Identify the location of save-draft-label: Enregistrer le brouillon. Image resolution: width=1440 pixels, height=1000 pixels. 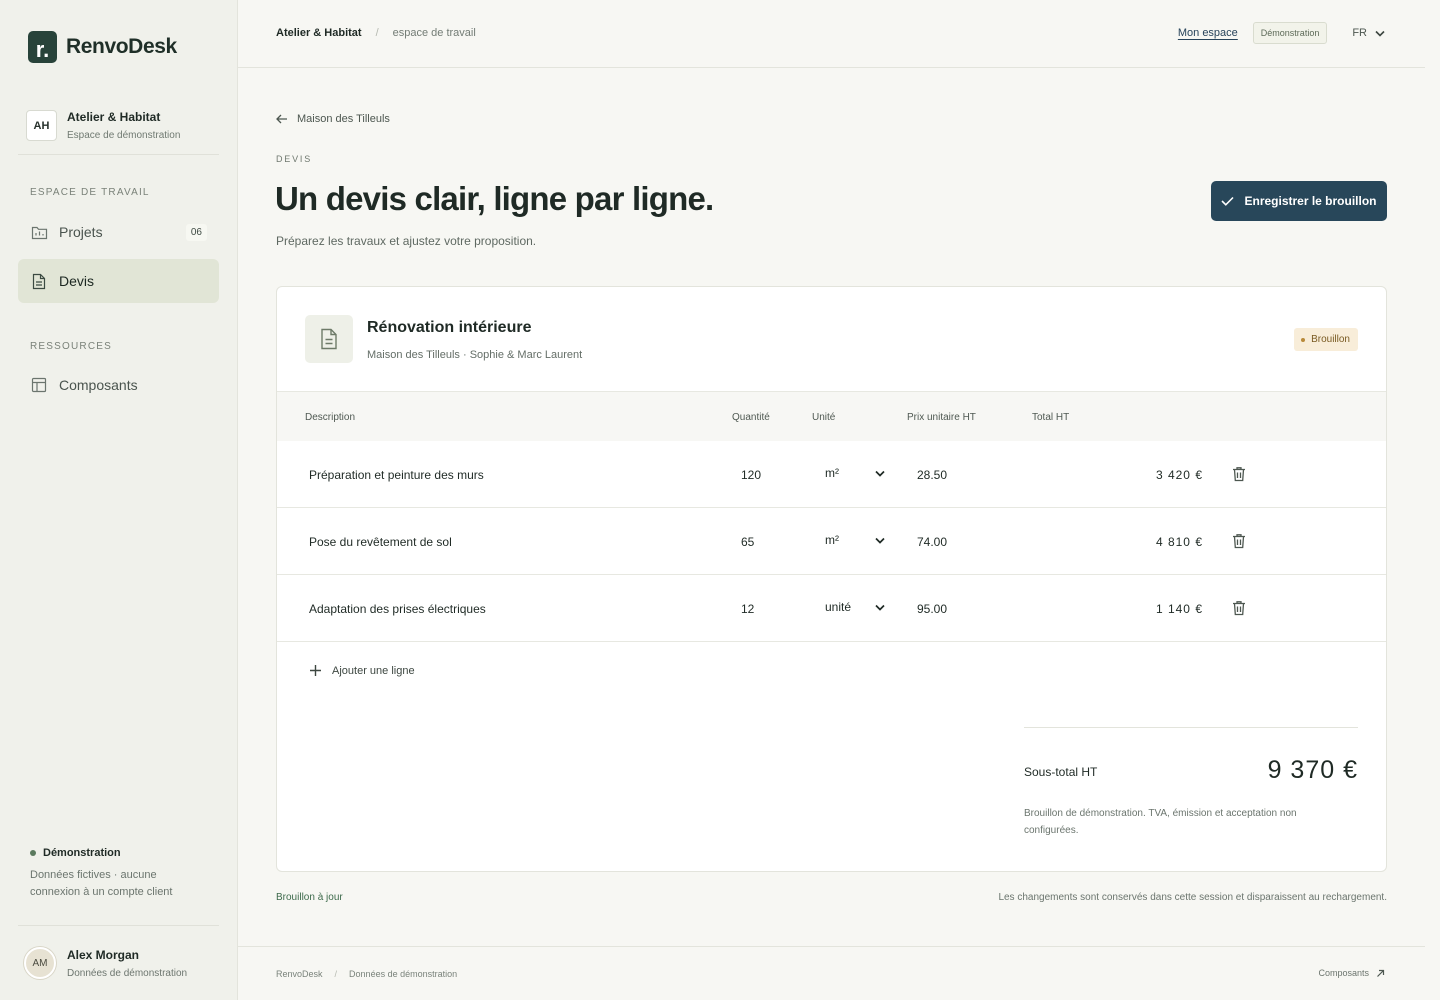
(1310, 201).